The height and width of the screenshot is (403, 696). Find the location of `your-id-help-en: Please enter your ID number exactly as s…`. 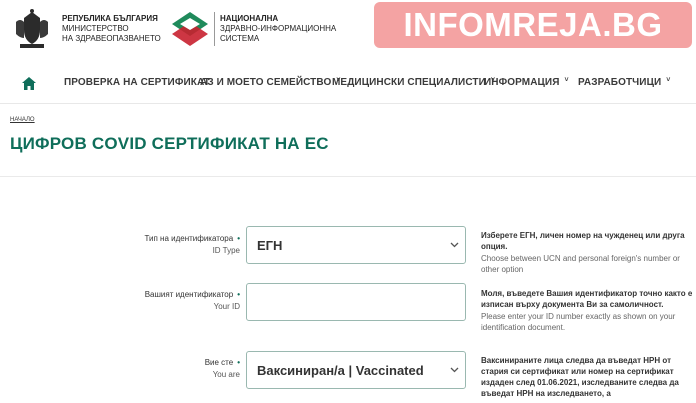

your-id-help-en: Please enter your ID number exactly as s… is located at coordinates (578, 322).